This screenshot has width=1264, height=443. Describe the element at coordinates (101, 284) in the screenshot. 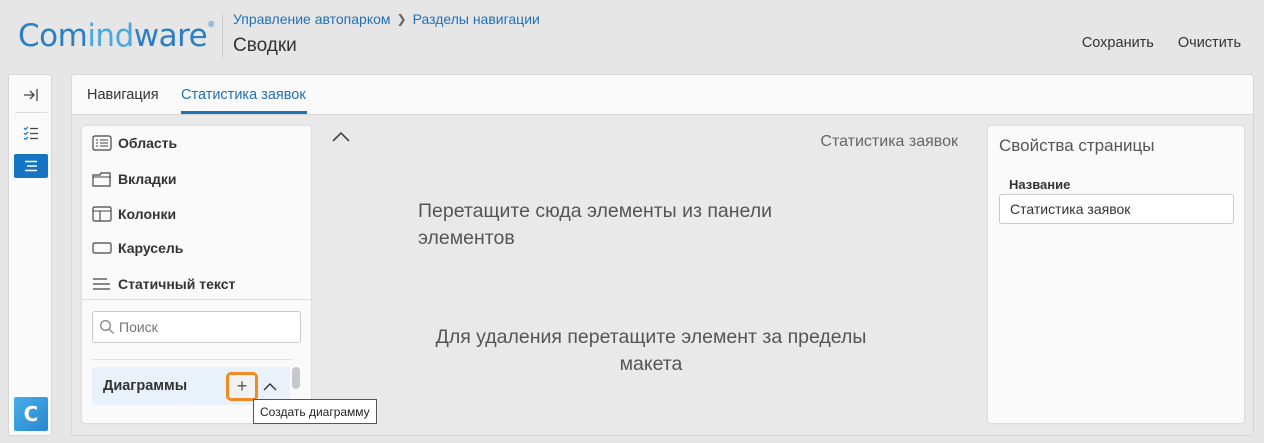

I see `static-text-icon` at that location.